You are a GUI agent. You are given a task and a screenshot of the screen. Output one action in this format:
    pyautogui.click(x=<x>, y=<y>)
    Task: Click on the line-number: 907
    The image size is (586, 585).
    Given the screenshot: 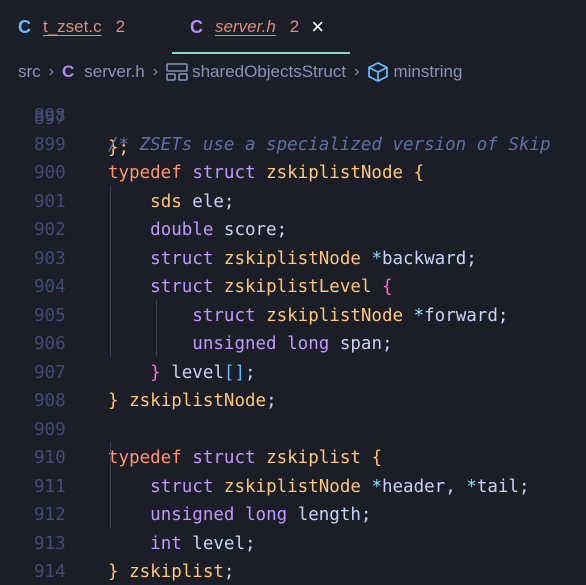 What is the action you would take?
    pyautogui.click(x=50, y=372)
    